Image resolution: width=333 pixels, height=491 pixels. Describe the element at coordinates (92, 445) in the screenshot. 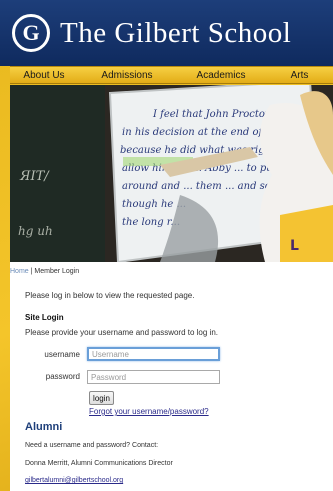

I see `alumni-need-text: Need a username and password? Contact:` at that location.